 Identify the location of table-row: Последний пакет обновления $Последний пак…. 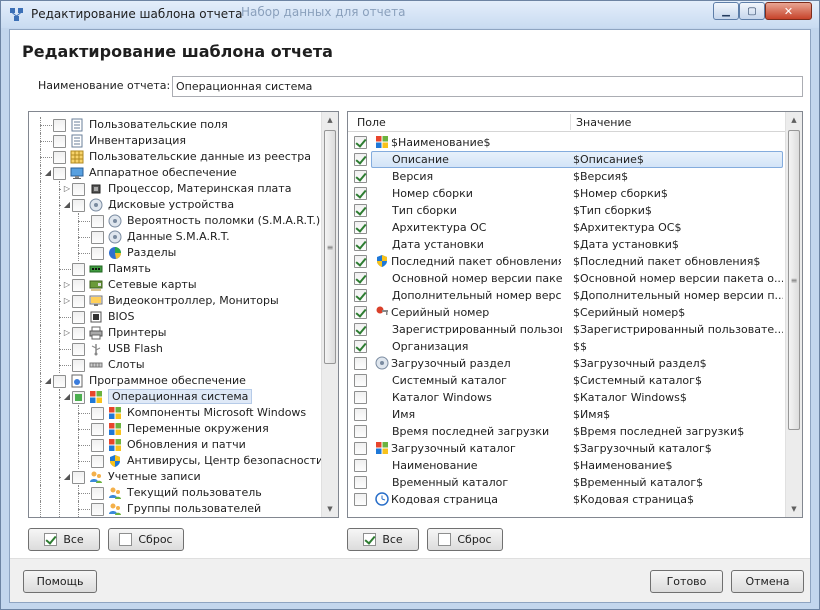
(567, 261).